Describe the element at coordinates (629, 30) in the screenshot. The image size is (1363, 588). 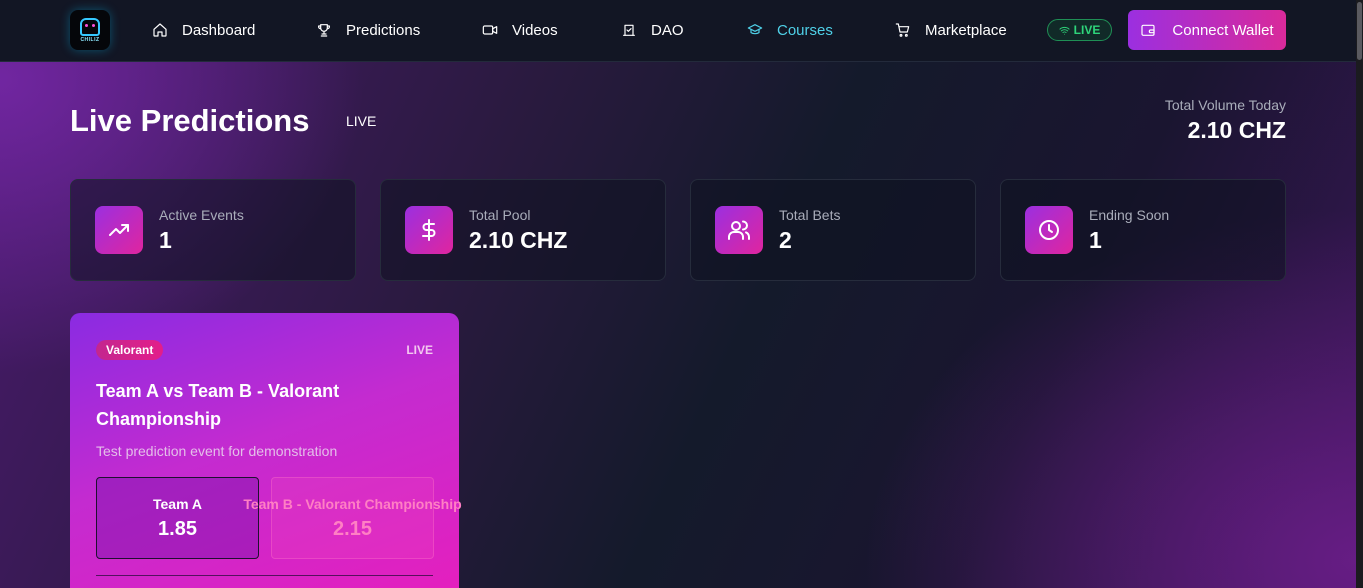
I see `vote-icon` at that location.